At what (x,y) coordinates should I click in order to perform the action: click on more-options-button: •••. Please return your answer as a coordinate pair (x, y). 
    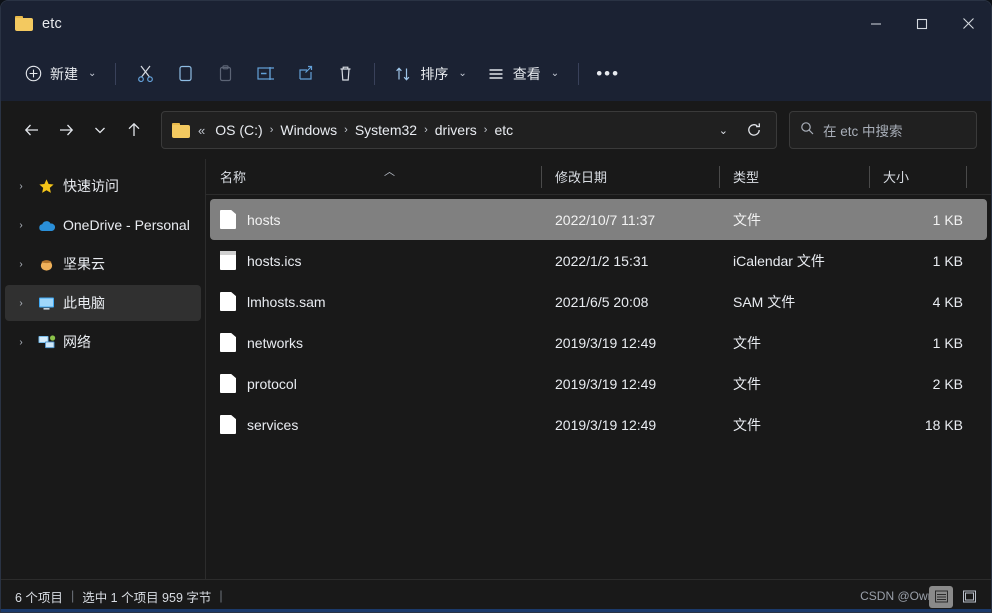
    Looking at the image, I should click on (608, 74).